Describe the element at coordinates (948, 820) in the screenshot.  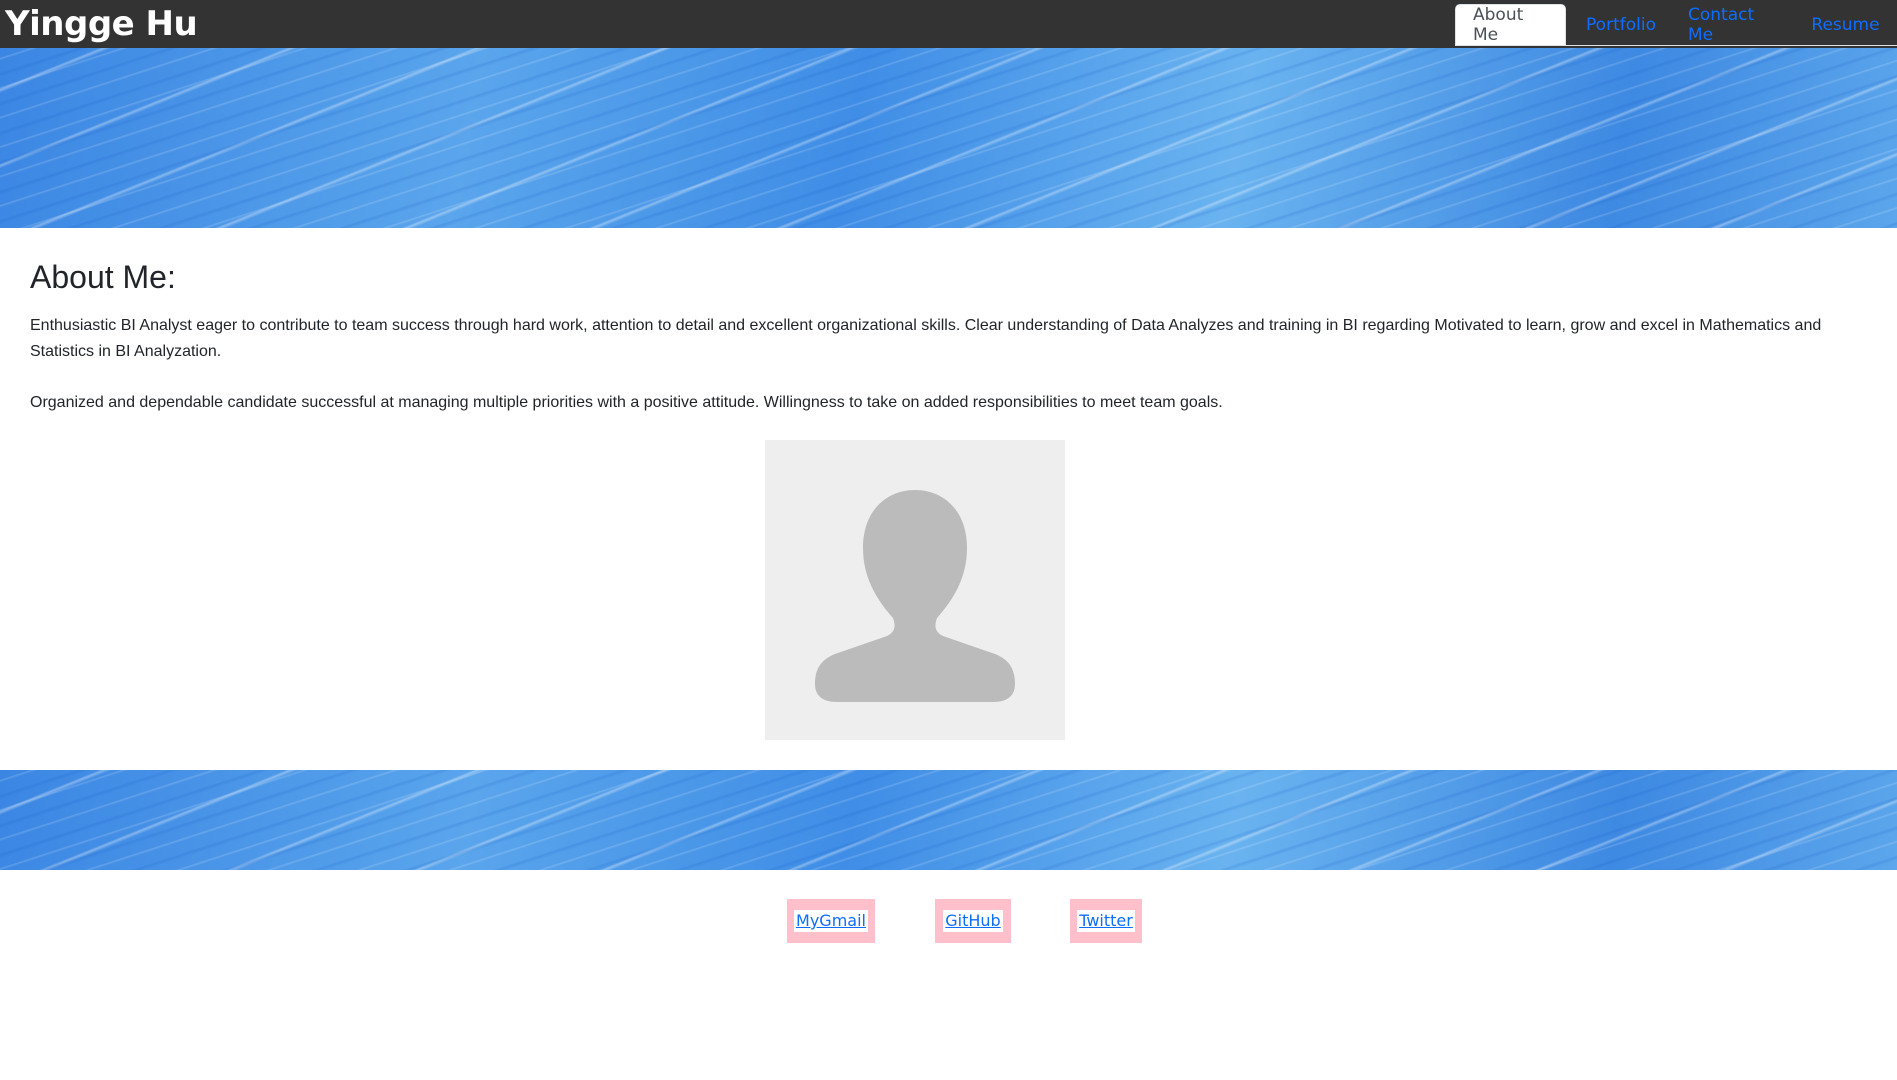
I see `footer-banner-image` at that location.